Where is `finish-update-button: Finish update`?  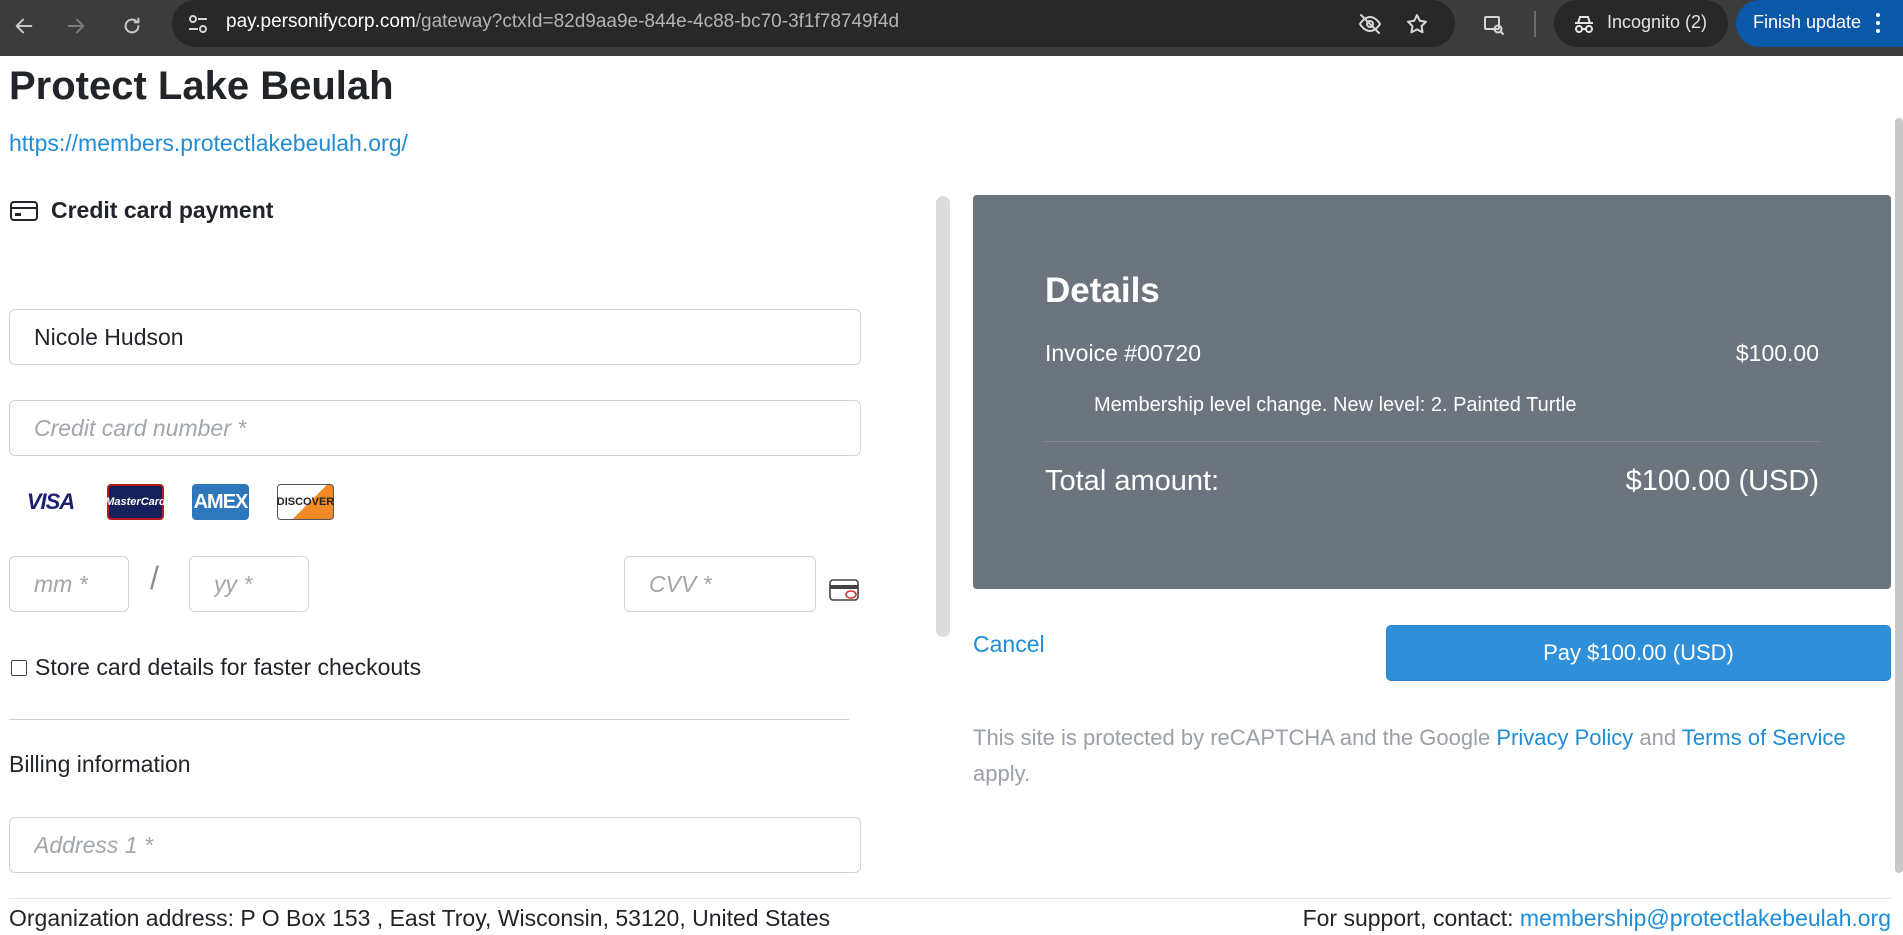
finish-update-button: Finish update is located at coordinates (1819, 23).